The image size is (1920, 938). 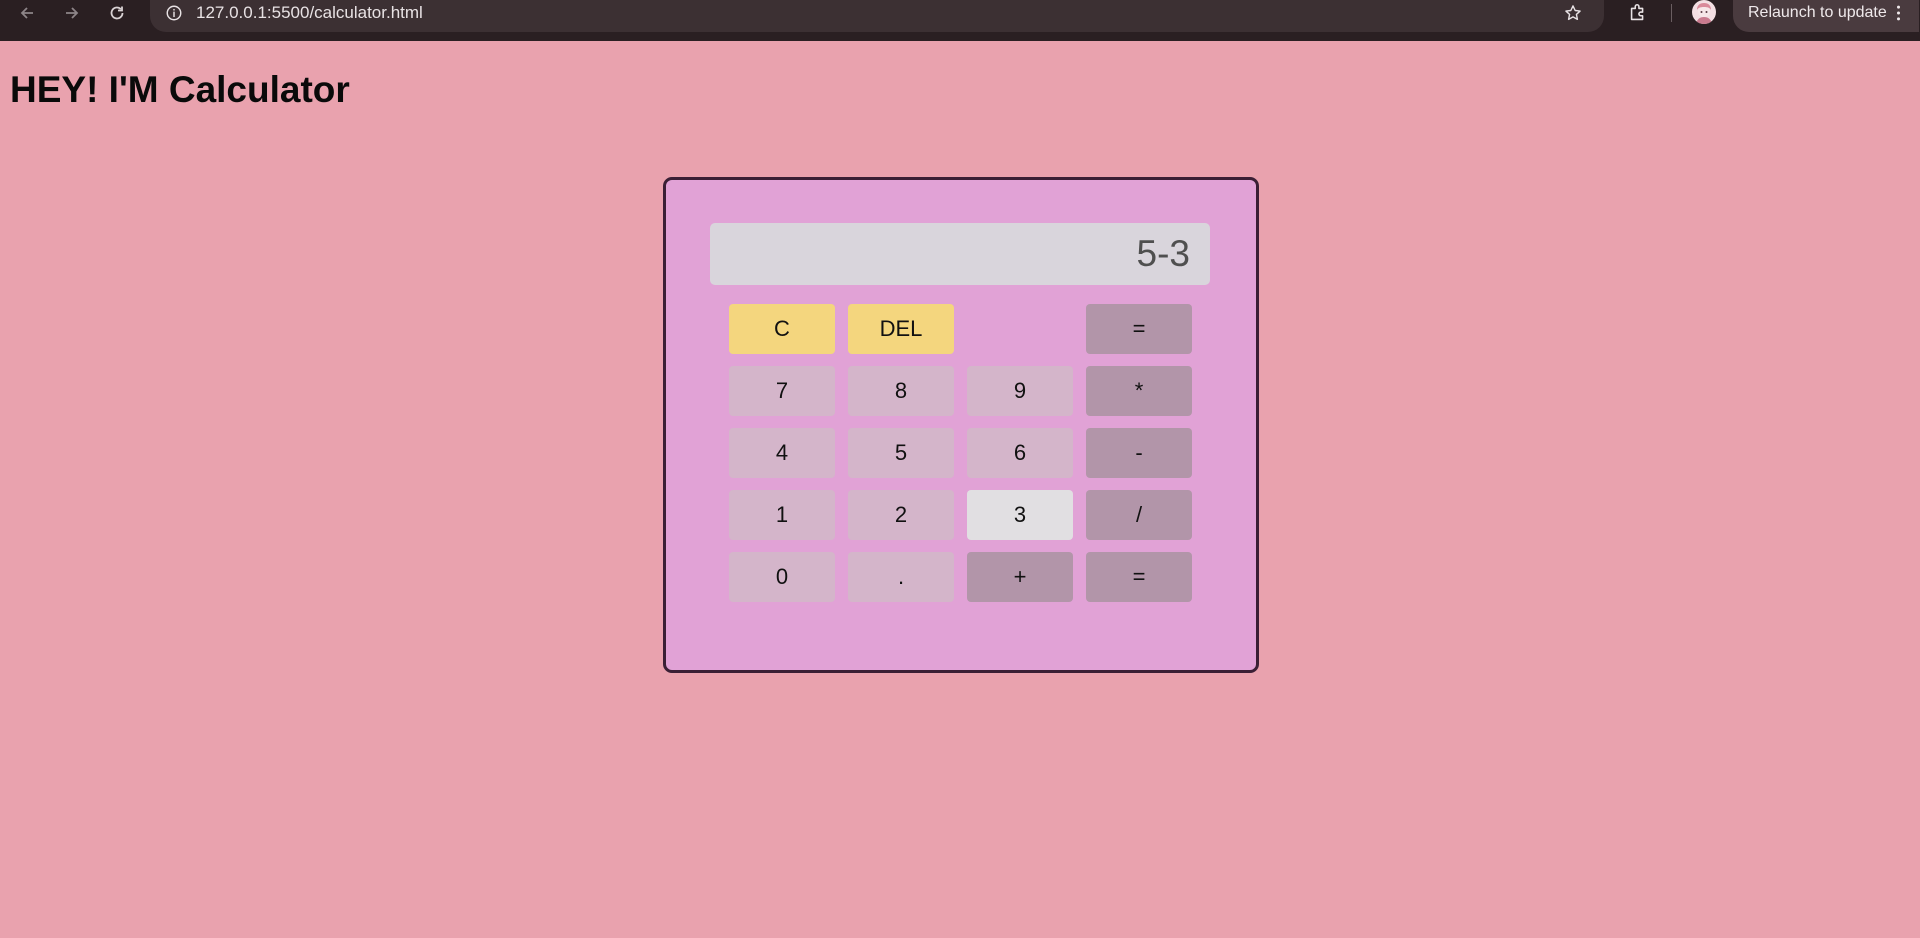 I want to click on equals-button-top: =, so click(x=1139, y=329).